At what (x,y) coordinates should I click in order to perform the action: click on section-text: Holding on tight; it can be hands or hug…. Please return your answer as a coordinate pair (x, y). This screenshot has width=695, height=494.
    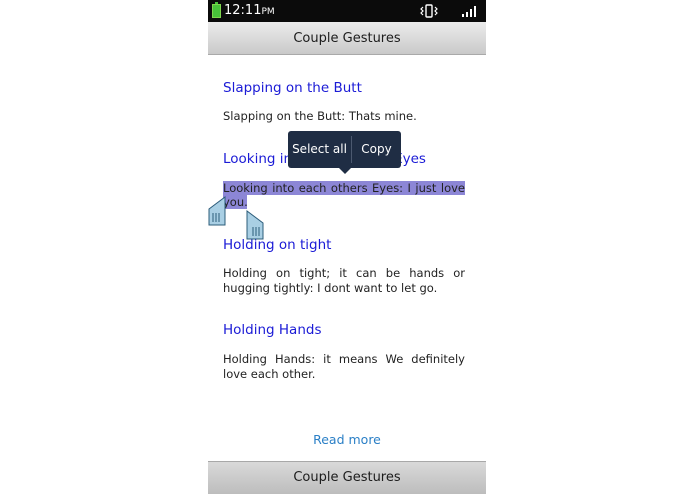
    Looking at the image, I should click on (344, 280).